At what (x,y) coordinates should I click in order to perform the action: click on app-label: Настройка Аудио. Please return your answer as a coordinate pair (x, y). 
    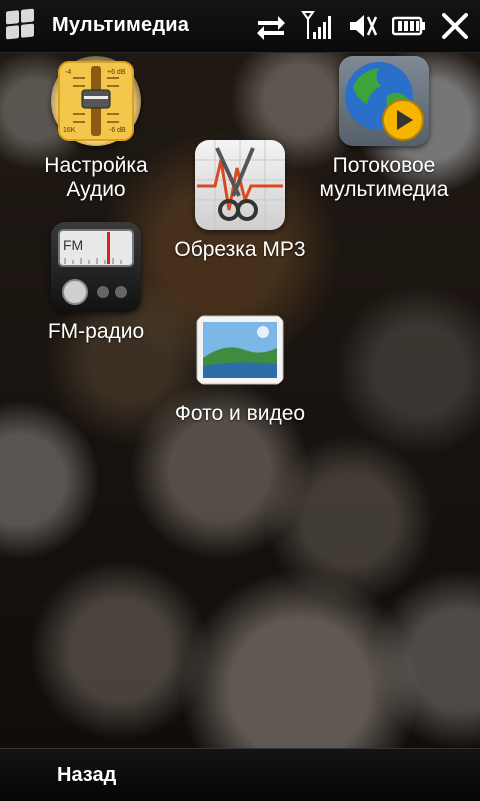
    Looking at the image, I should click on (96, 177).